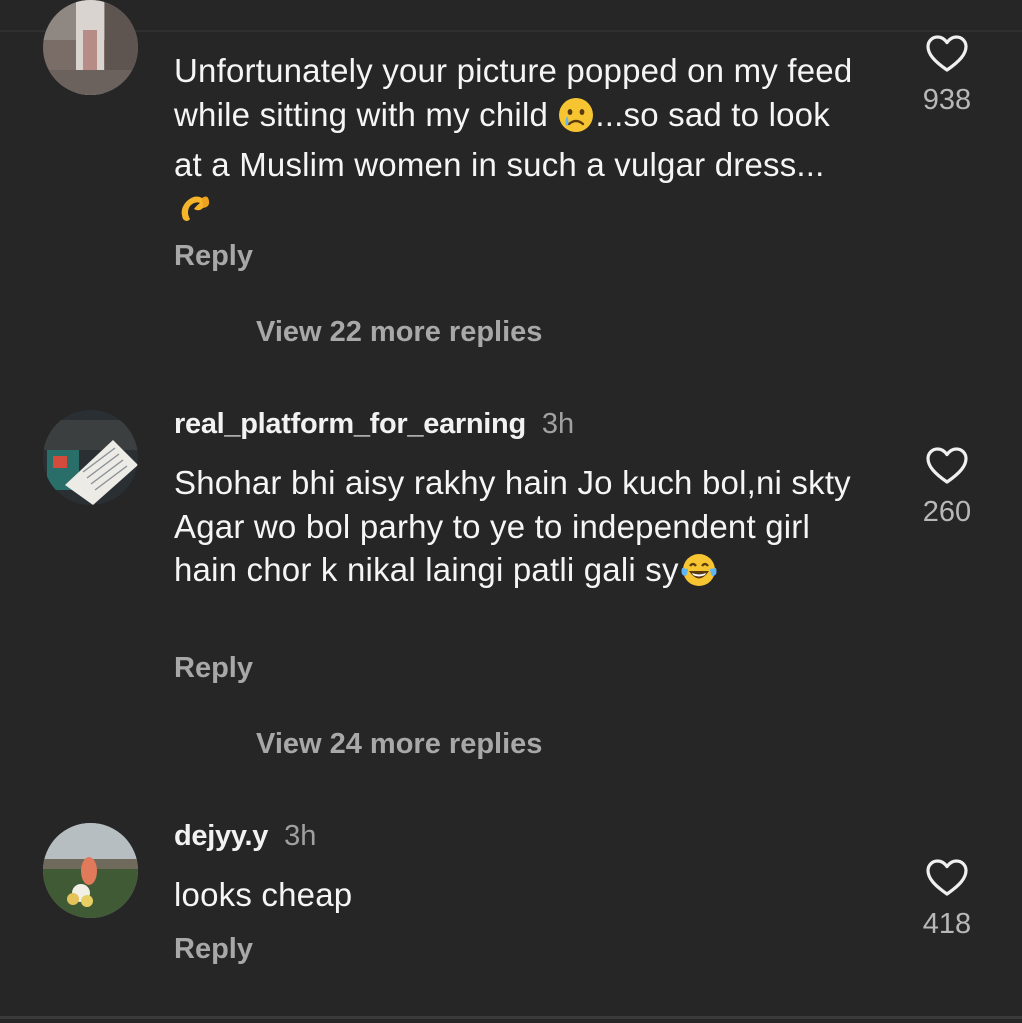  What do you see at coordinates (947, 487) in the screenshot?
I see `like-control: 260` at bounding box center [947, 487].